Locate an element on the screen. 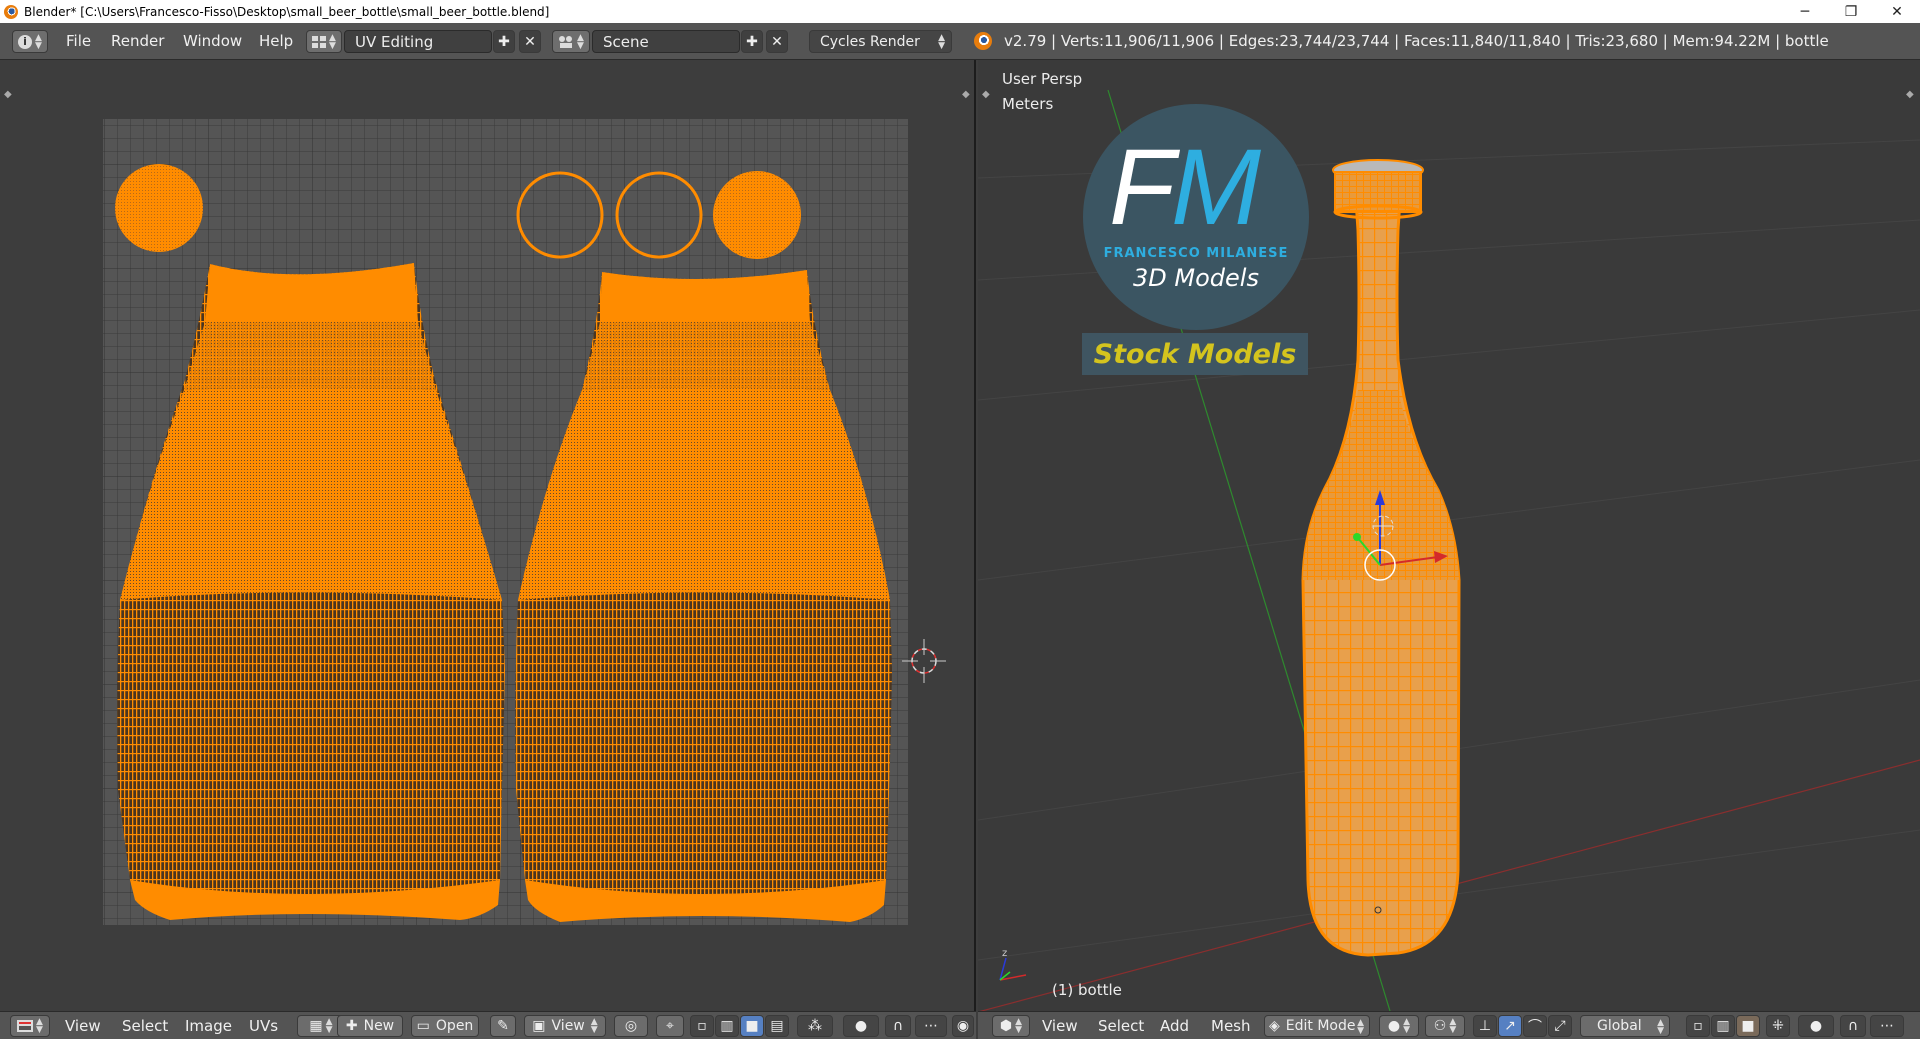 The image size is (1920, 1039). proportional-edit-icon: ● is located at coordinates (861, 1026).